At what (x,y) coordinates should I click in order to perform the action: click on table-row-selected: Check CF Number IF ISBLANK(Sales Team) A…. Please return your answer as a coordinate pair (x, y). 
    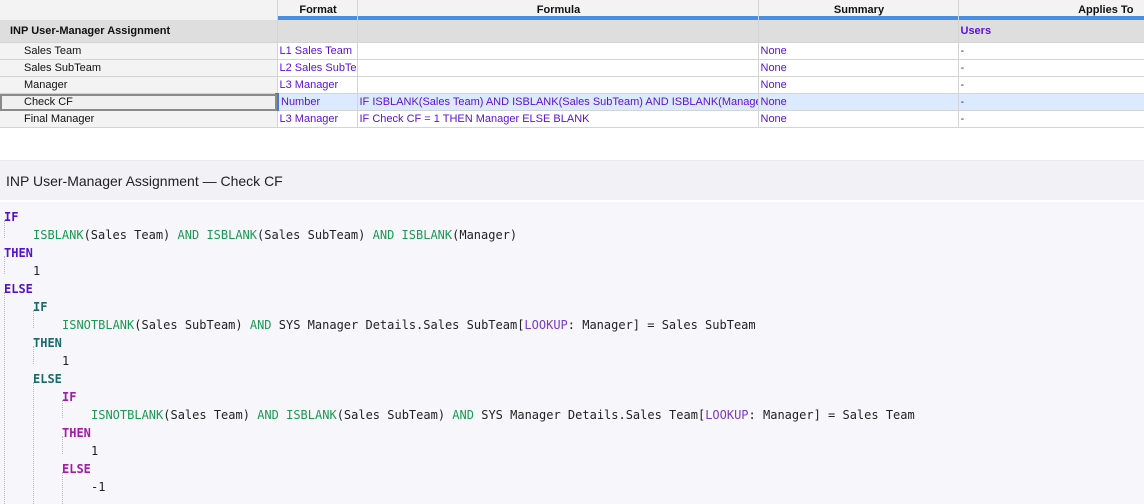
    Looking at the image, I should click on (572, 102).